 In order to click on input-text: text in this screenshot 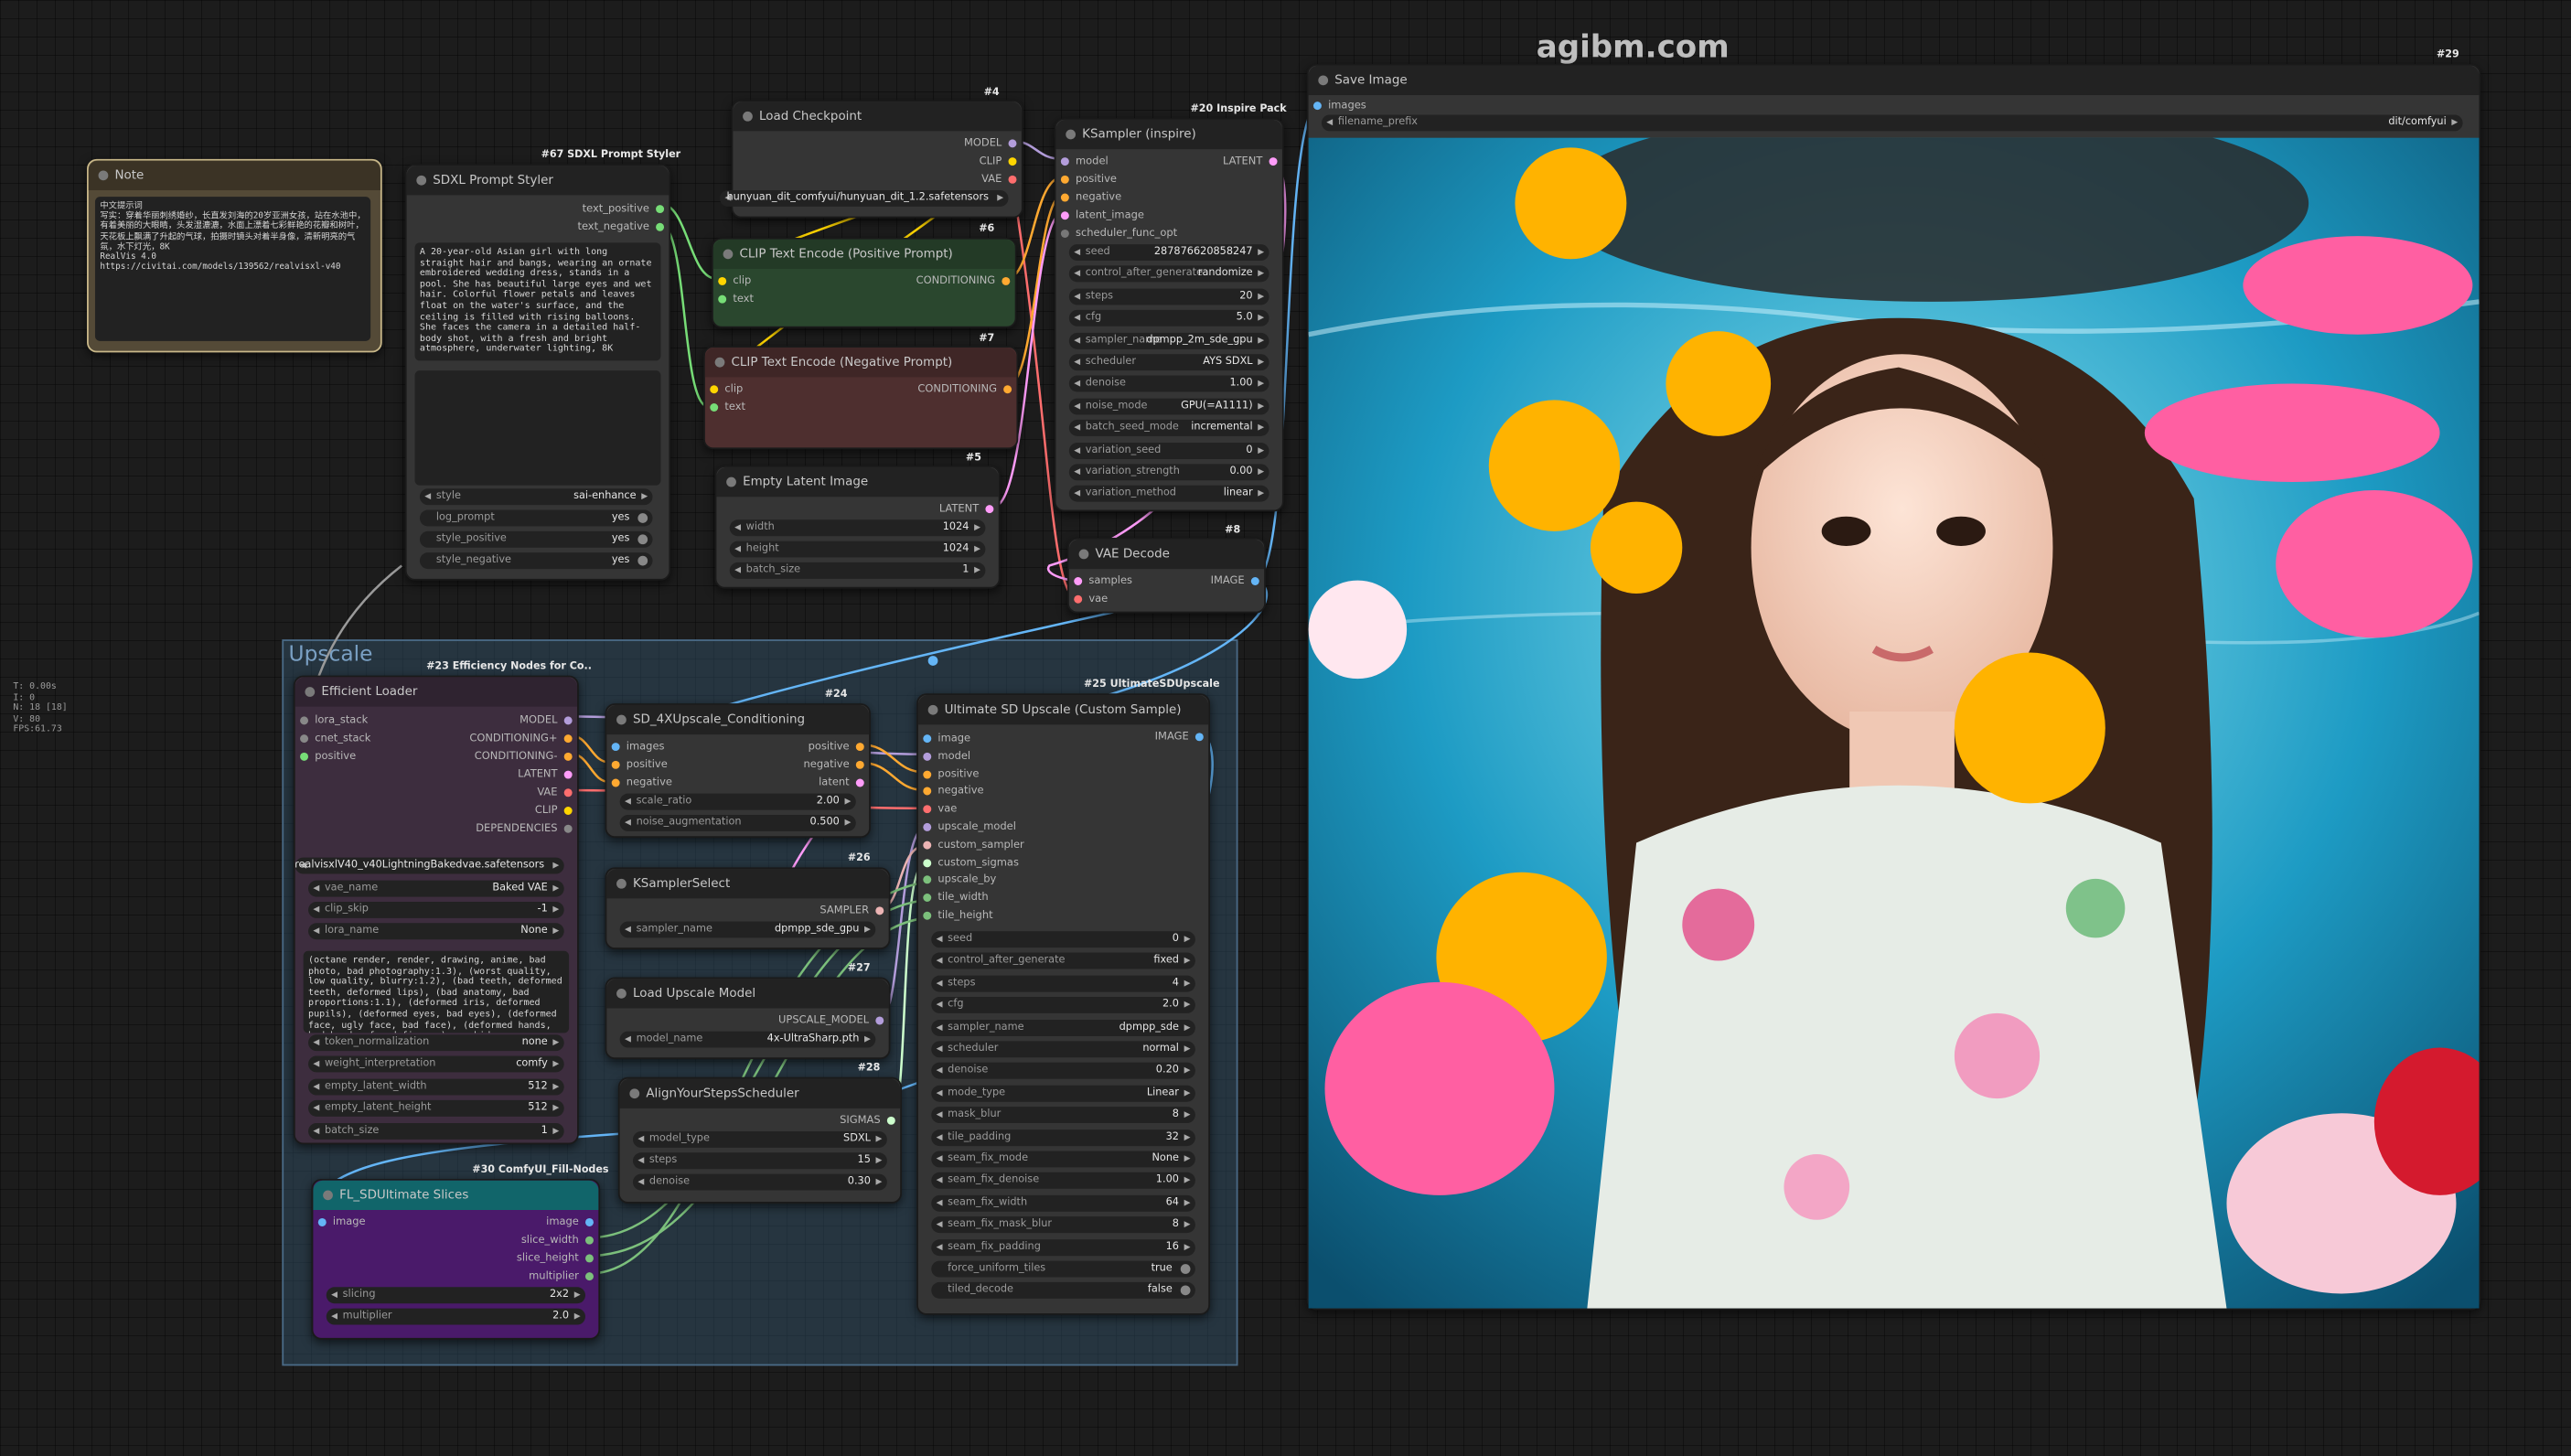, I will do `click(743, 298)`.